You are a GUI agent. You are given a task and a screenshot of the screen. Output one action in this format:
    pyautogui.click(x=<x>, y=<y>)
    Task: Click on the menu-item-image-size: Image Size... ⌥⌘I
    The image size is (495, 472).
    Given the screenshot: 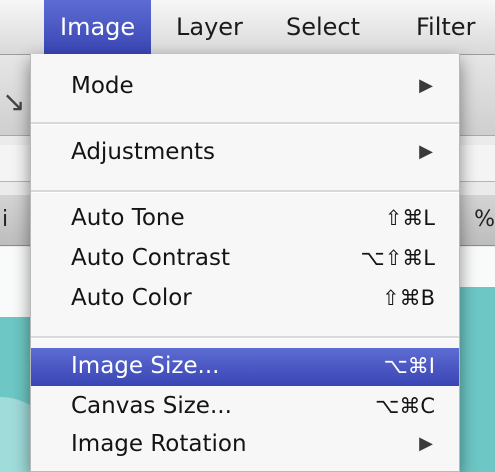 What is the action you would take?
    pyautogui.click(x=245, y=367)
    